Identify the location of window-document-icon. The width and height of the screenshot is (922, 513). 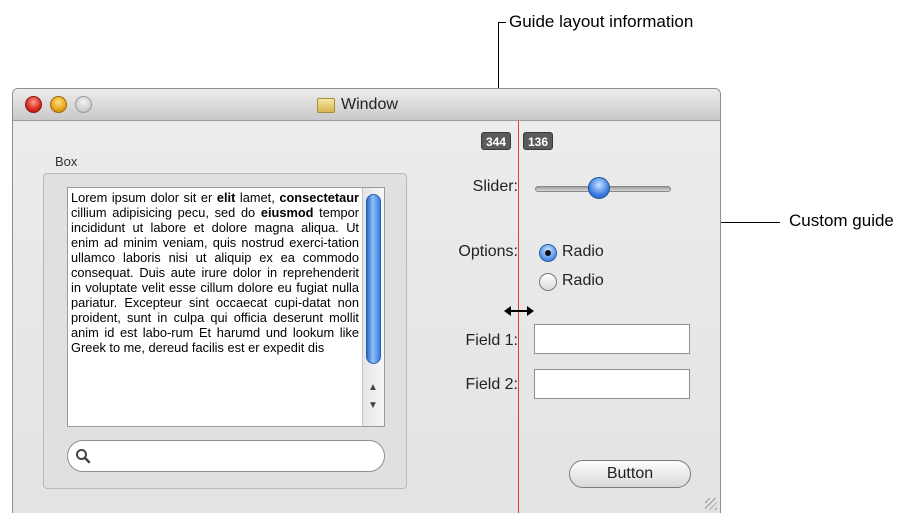
(326, 105).